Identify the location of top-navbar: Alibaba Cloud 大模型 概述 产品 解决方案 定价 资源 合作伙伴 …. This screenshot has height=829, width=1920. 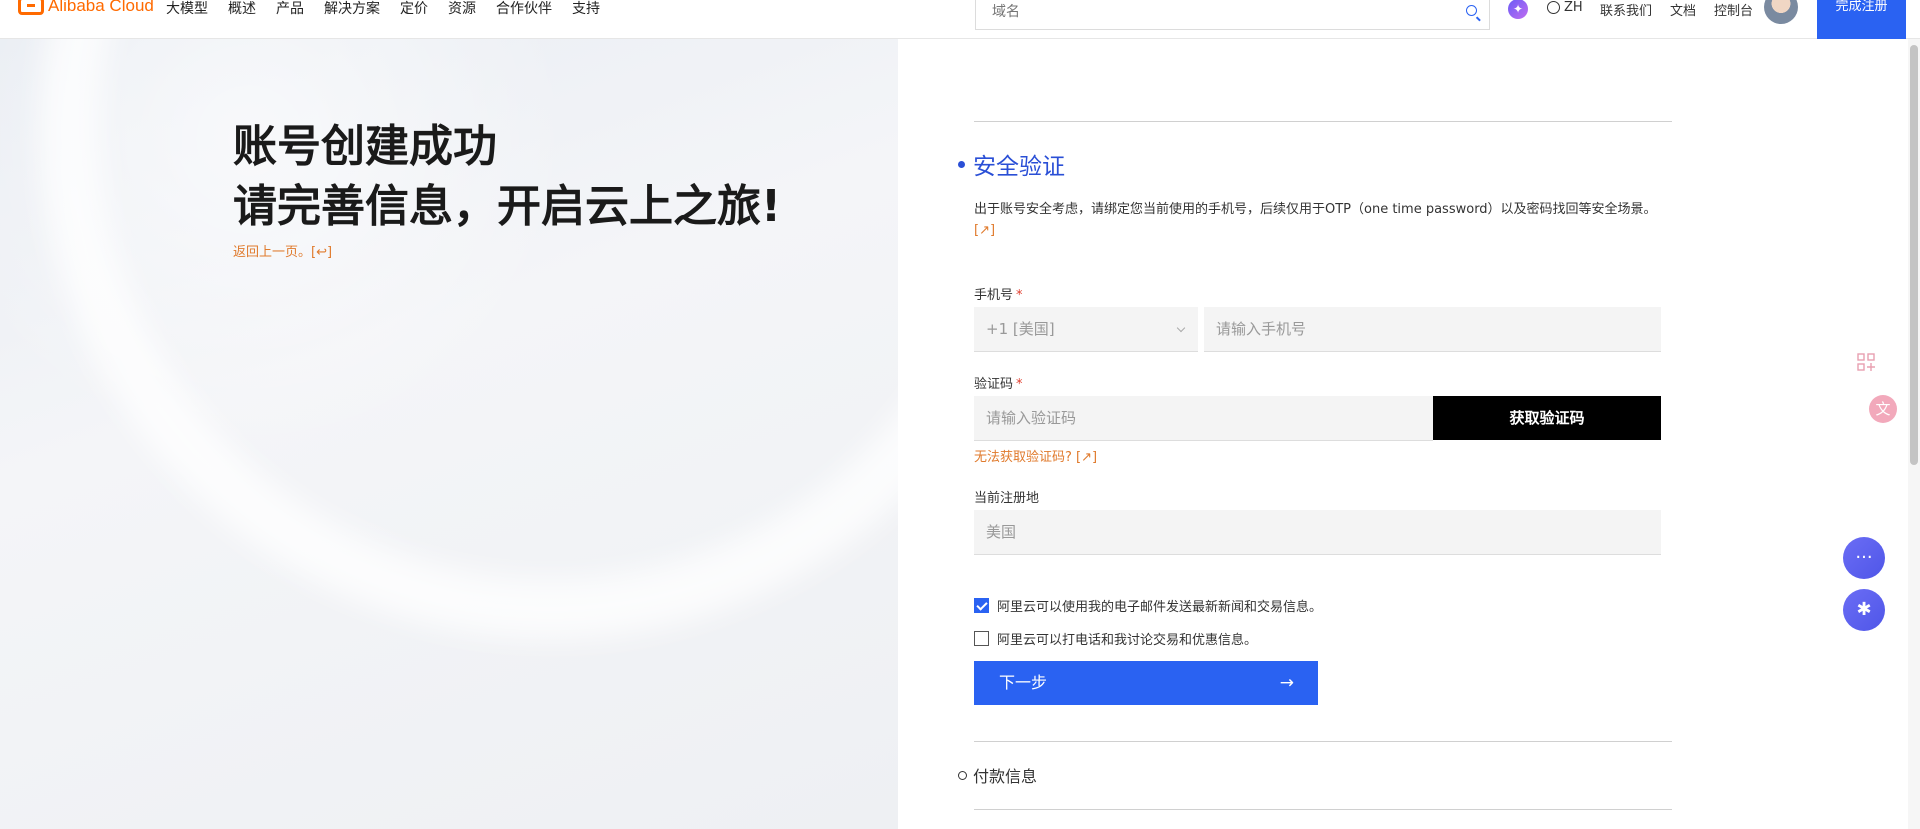
(960, 19).